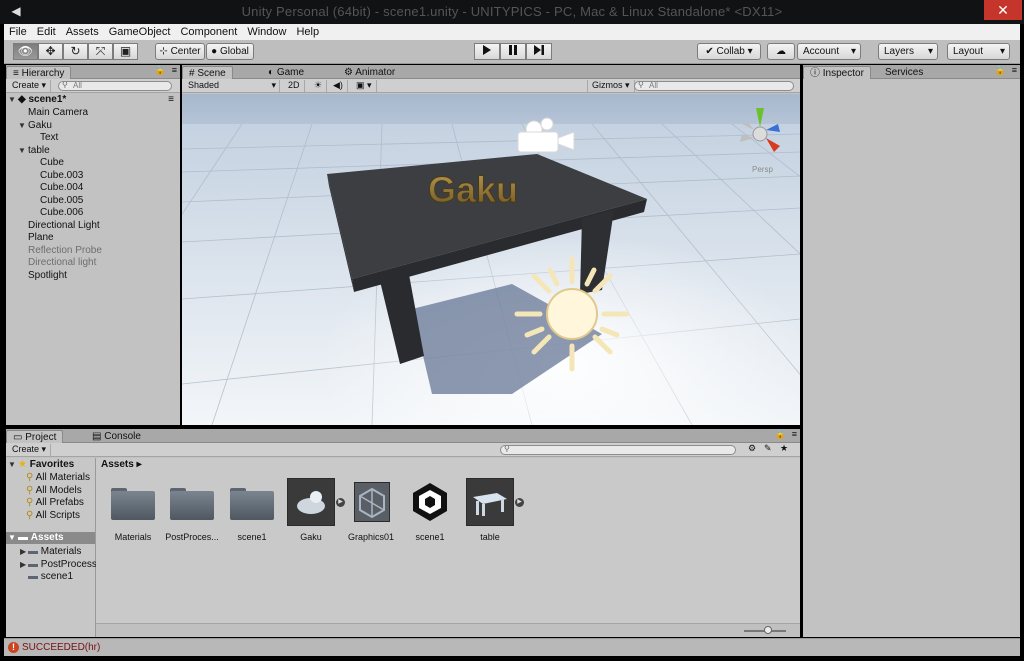  What do you see at coordinates (908, 51) in the screenshot?
I see `layers-dropdown: Layers ▾` at bounding box center [908, 51].